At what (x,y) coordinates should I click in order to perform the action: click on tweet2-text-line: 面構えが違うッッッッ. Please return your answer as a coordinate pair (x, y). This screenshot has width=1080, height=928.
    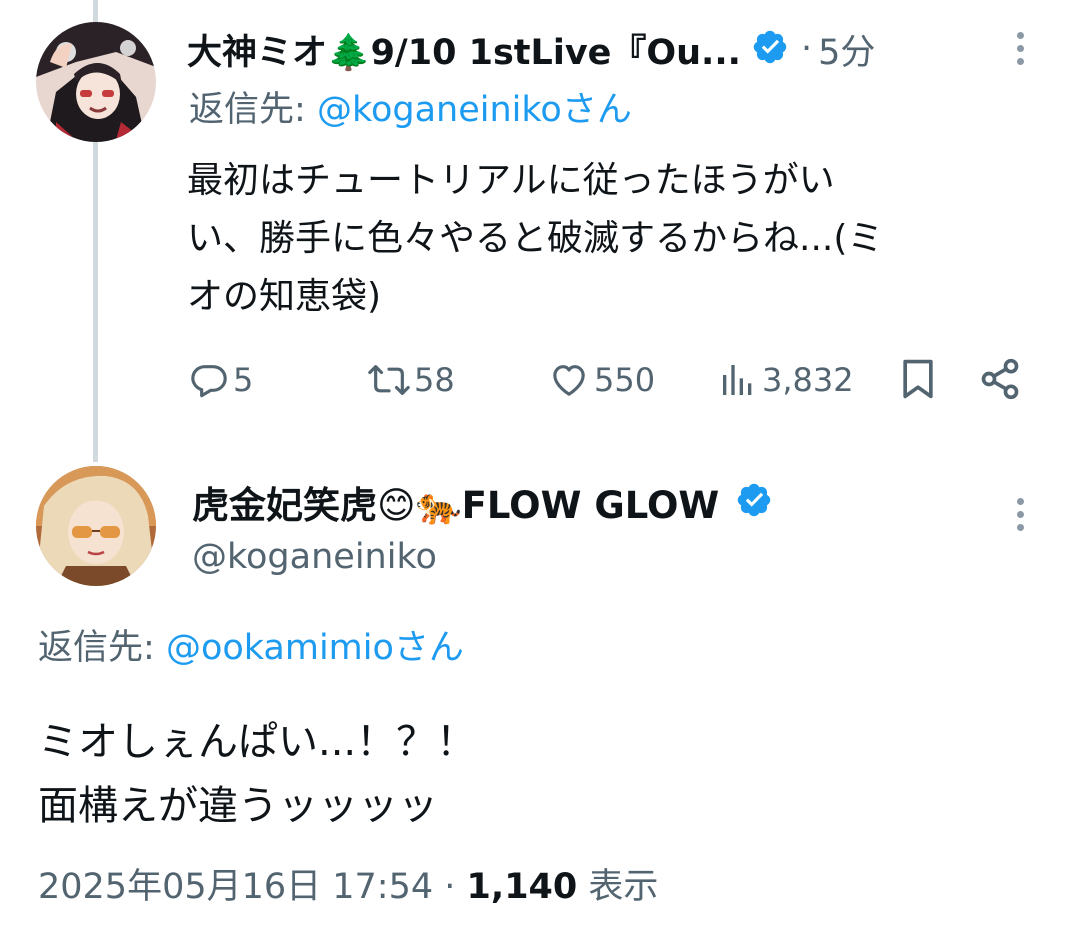
    Looking at the image, I should click on (238, 806).